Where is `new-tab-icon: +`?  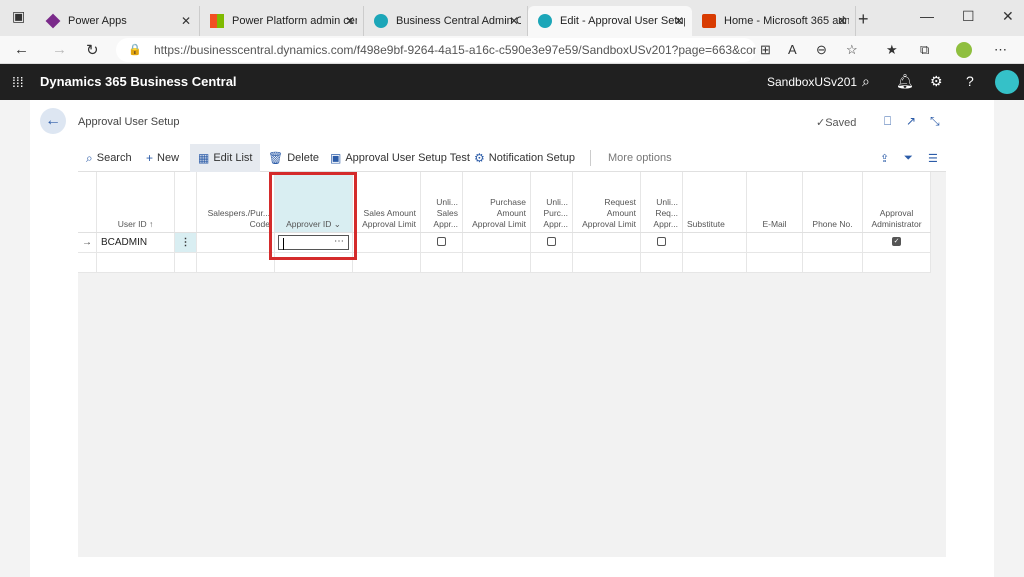
new-tab-icon: + is located at coordinates (863, 19).